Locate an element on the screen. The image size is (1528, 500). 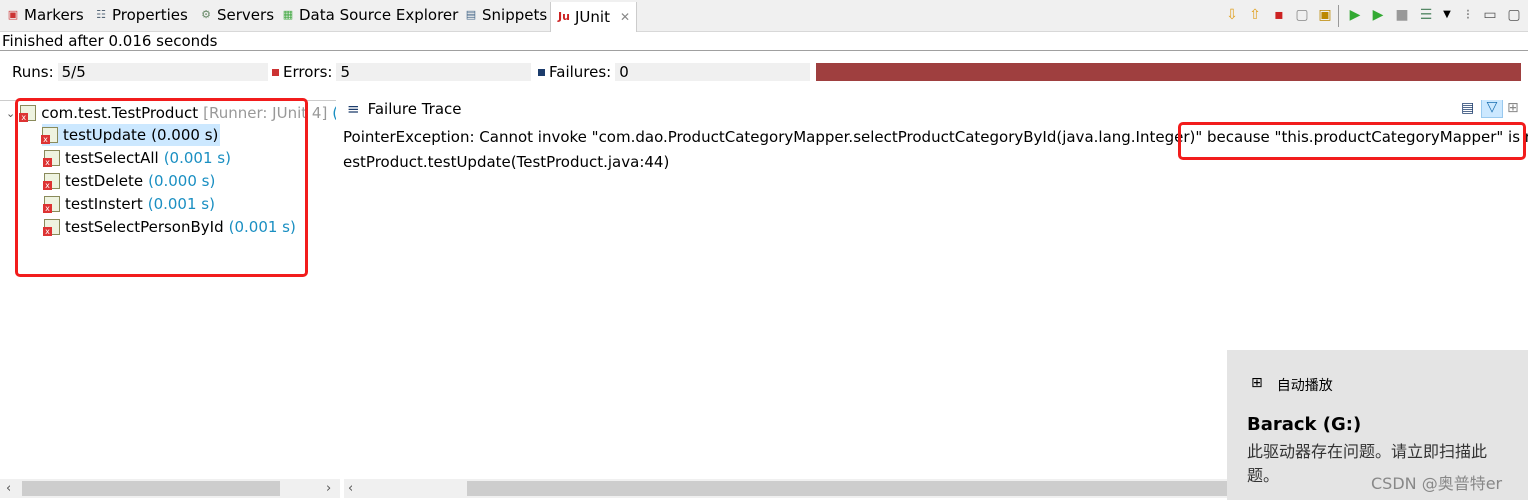
tab-snippets: ▤ Snippets is located at coordinates (505, 15).